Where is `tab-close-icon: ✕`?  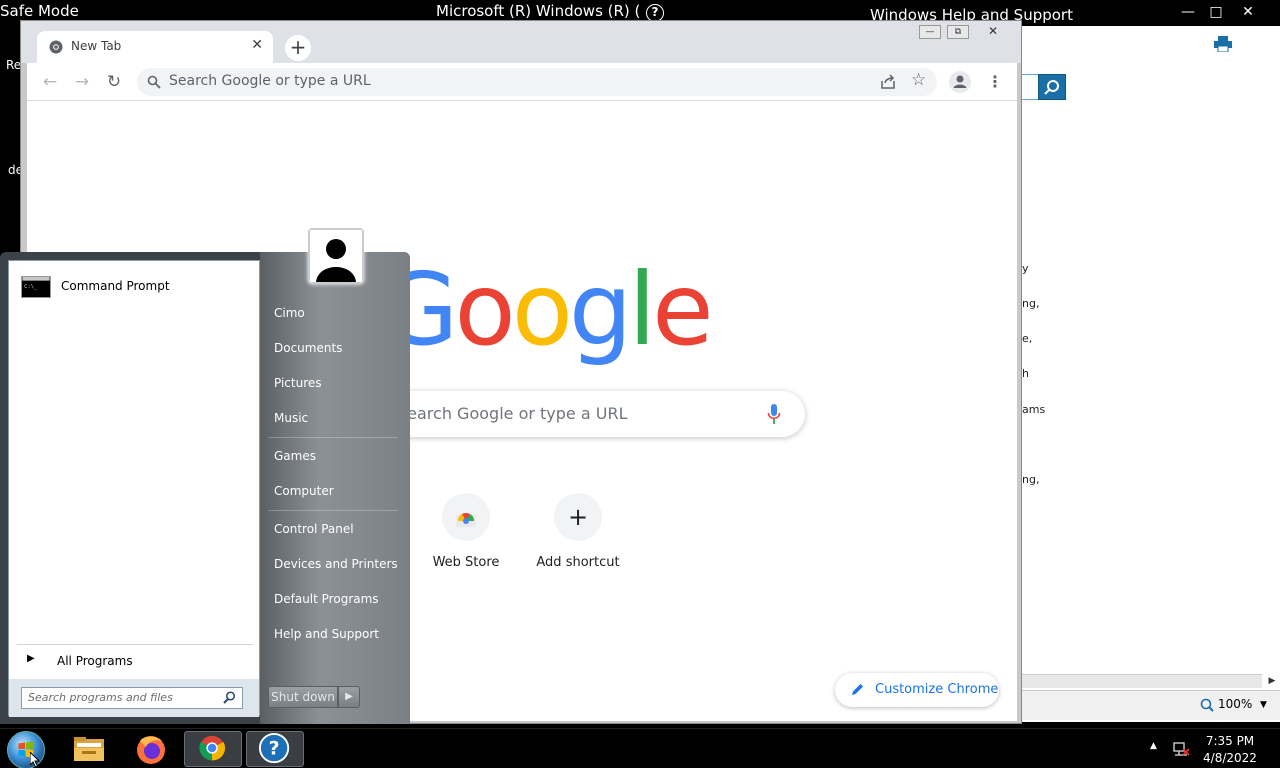
tab-close-icon: ✕ is located at coordinates (257, 45).